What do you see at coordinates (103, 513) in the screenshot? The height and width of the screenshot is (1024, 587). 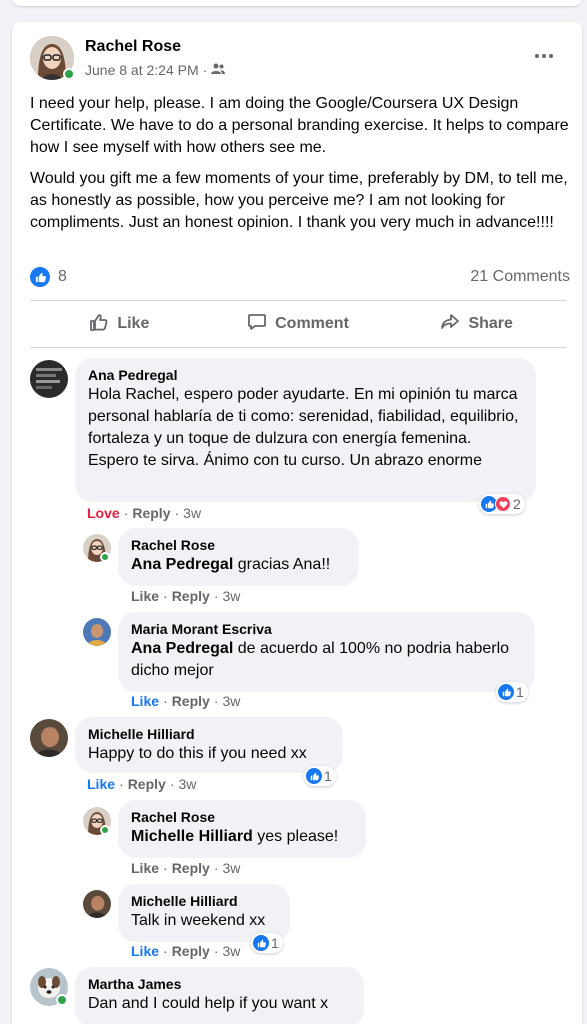 I see `love-button: Love` at bounding box center [103, 513].